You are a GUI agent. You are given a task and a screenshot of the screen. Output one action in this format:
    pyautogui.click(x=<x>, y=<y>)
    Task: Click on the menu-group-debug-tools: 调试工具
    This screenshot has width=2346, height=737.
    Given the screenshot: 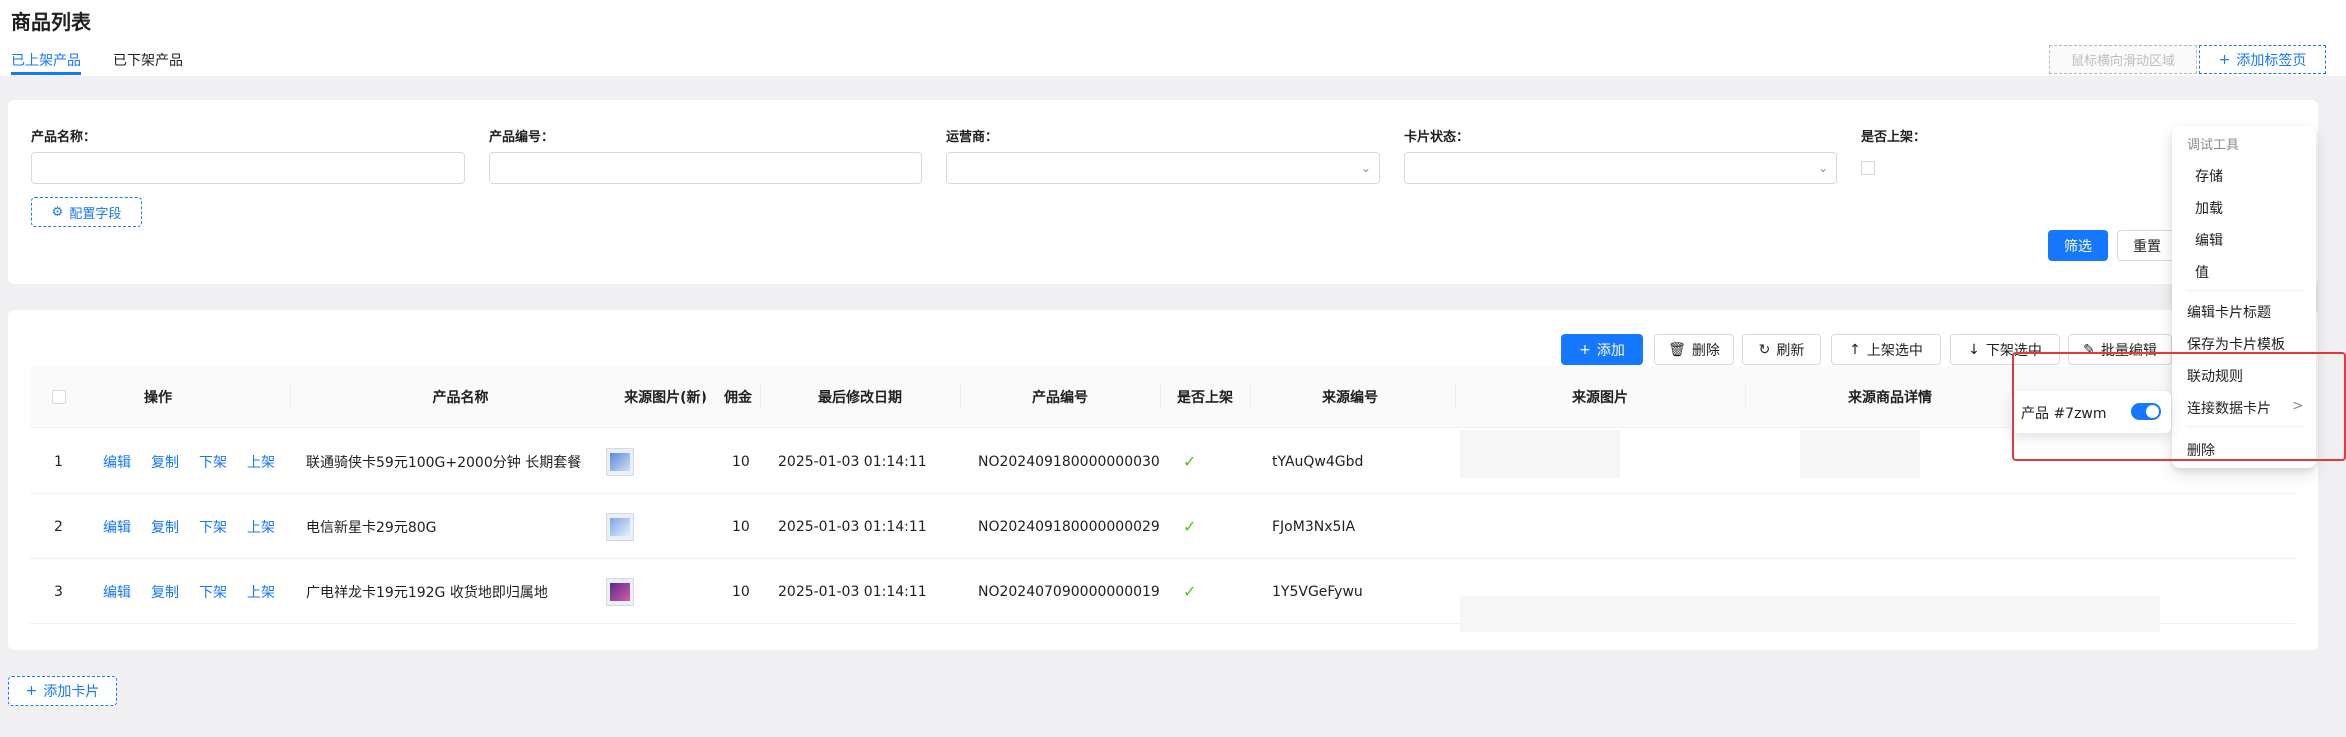 What is the action you would take?
    pyautogui.click(x=2213, y=145)
    